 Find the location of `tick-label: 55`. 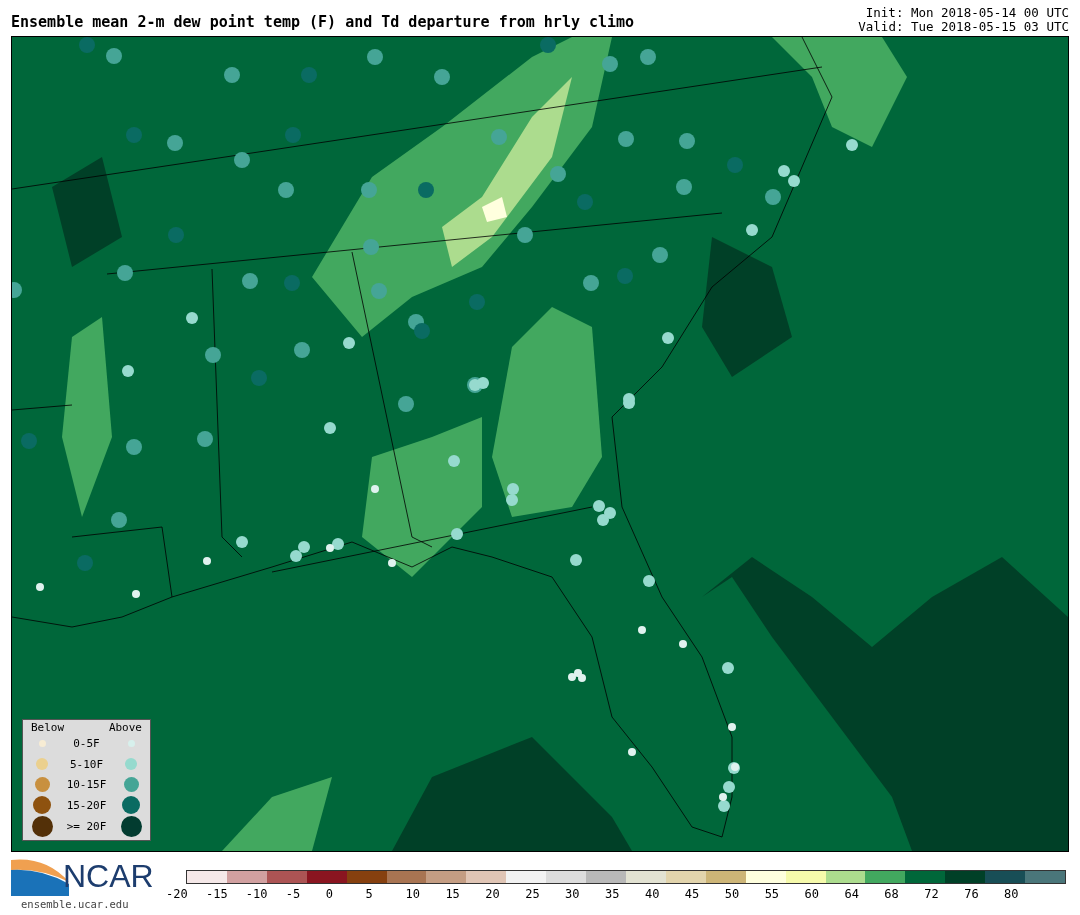

tick-label: 55 is located at coordinates (772, 894).